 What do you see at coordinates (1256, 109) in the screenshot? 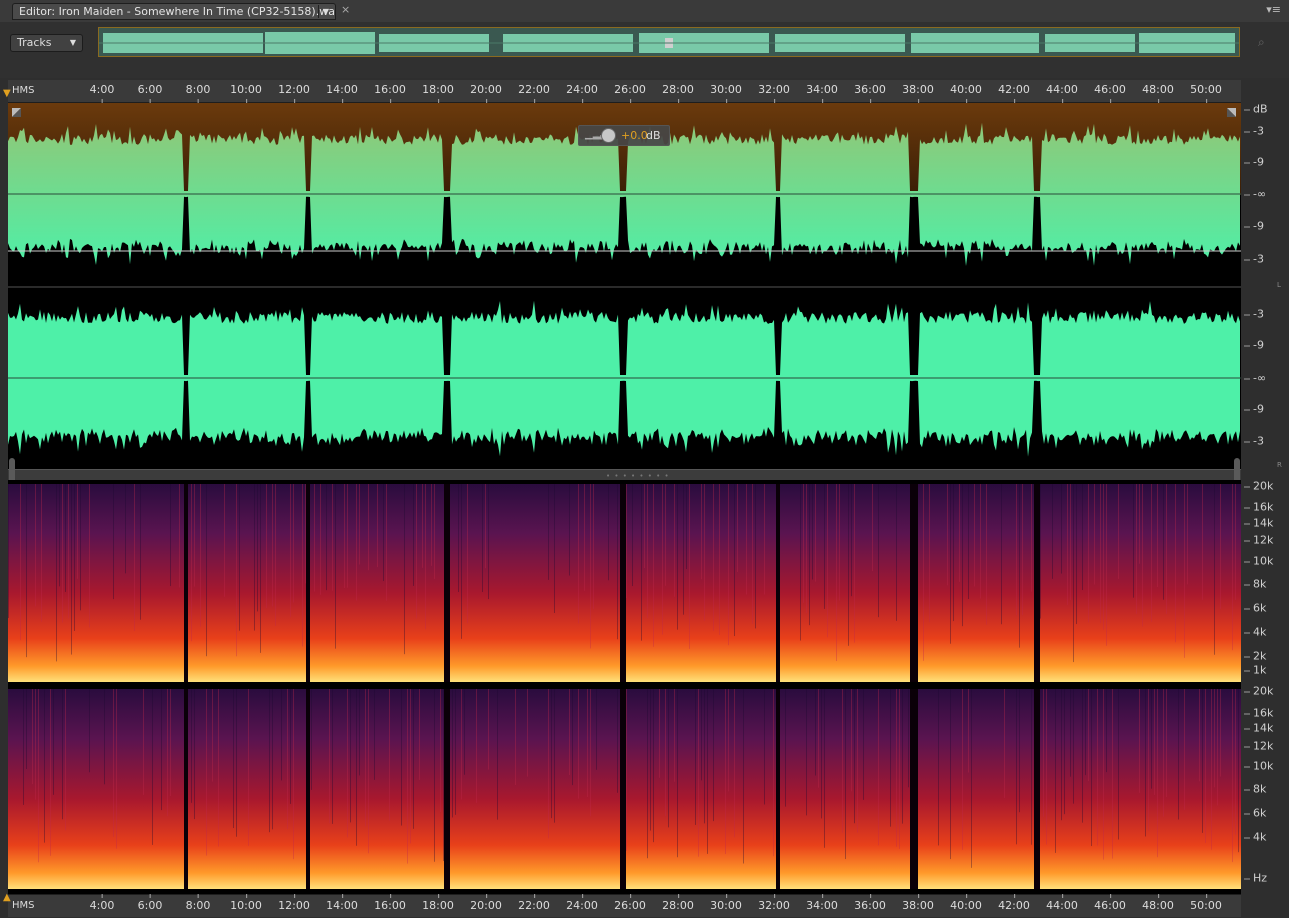
I see `amplitude-unit: dB` at bounding box center [1256, 109].